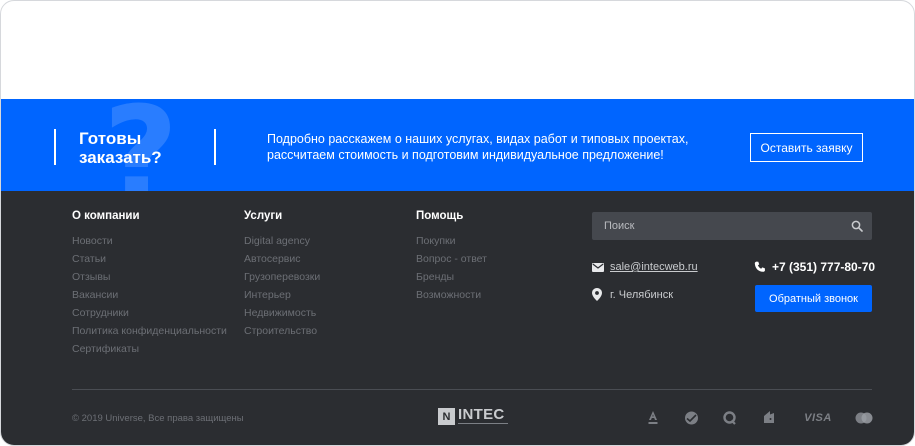  I want to click on footer-link: Грузоперевозки, so click(282, 277).